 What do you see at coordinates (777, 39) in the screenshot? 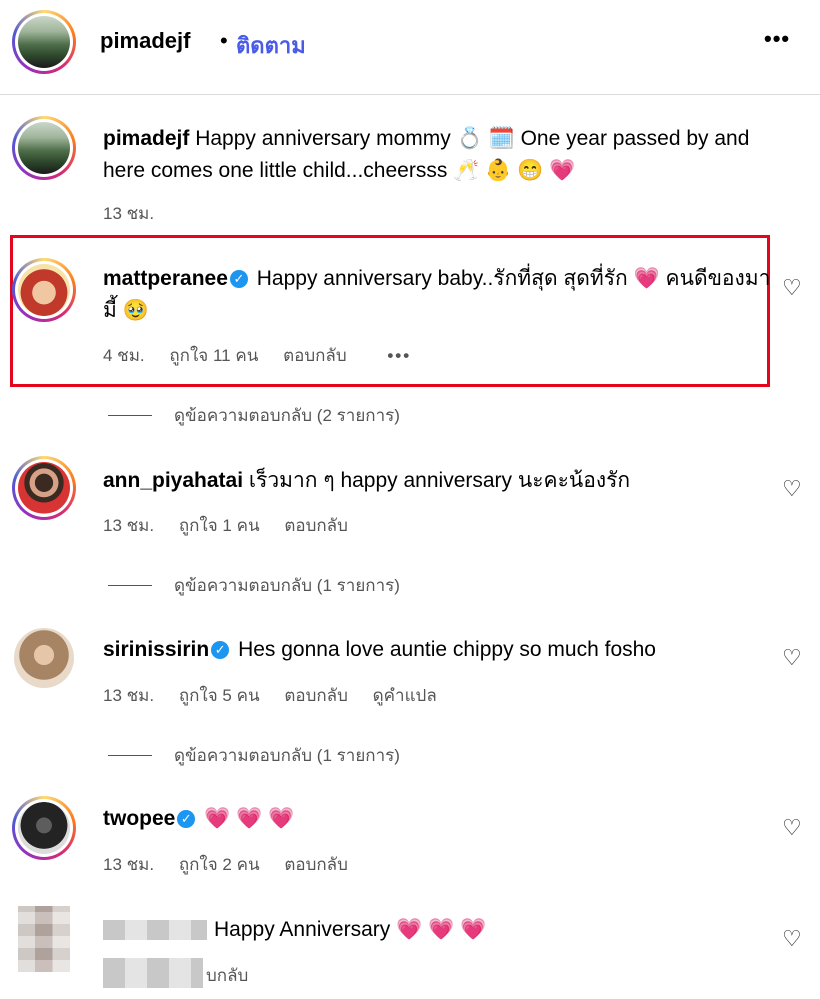
I see `more-options-icon: •••` at bounding box center [777, 39].